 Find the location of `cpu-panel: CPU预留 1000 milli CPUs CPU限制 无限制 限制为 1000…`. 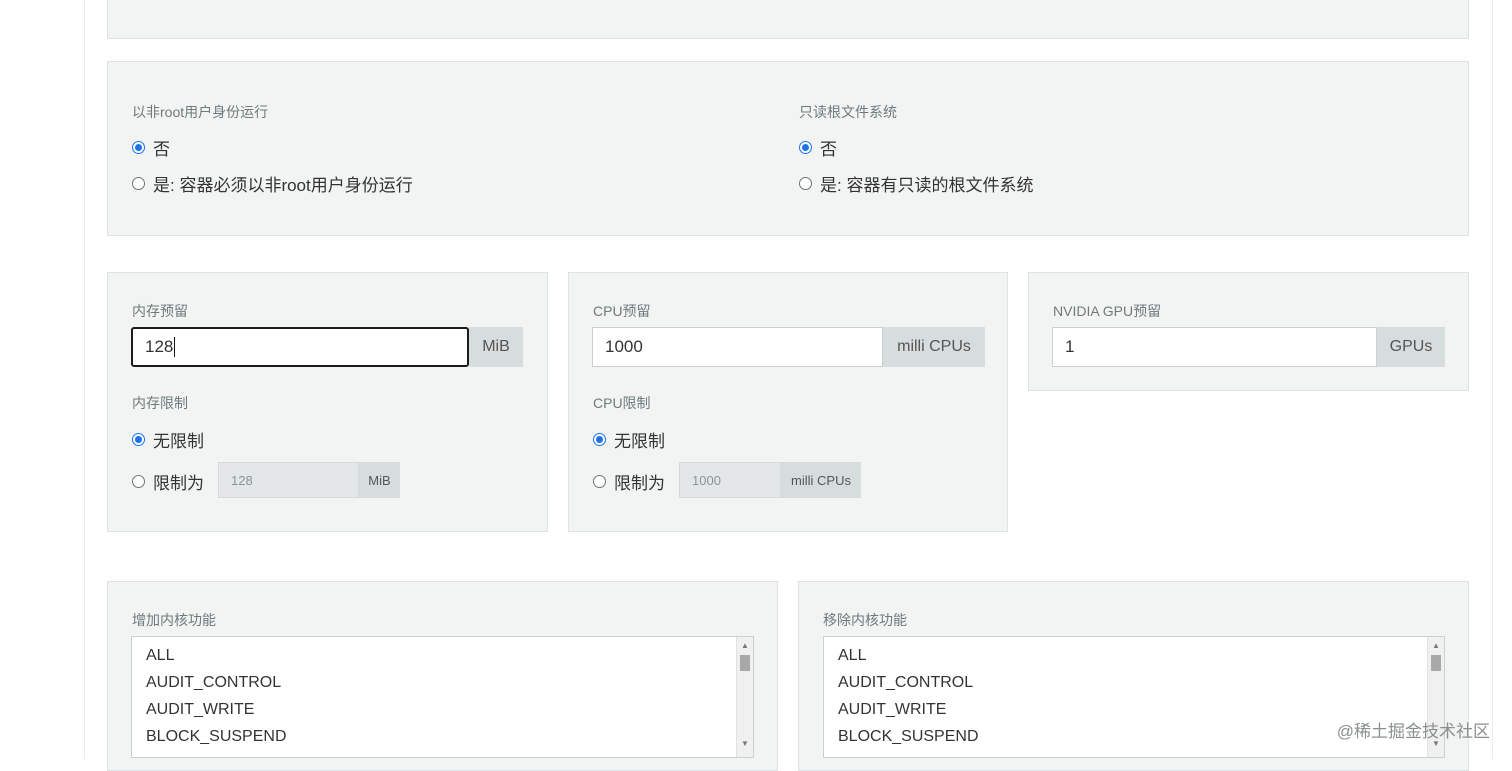

cpu-panel: CPU预留 1000 milli CPUs CPU限制 无限制 限制为 1000… is located at coordinates (788, 402).